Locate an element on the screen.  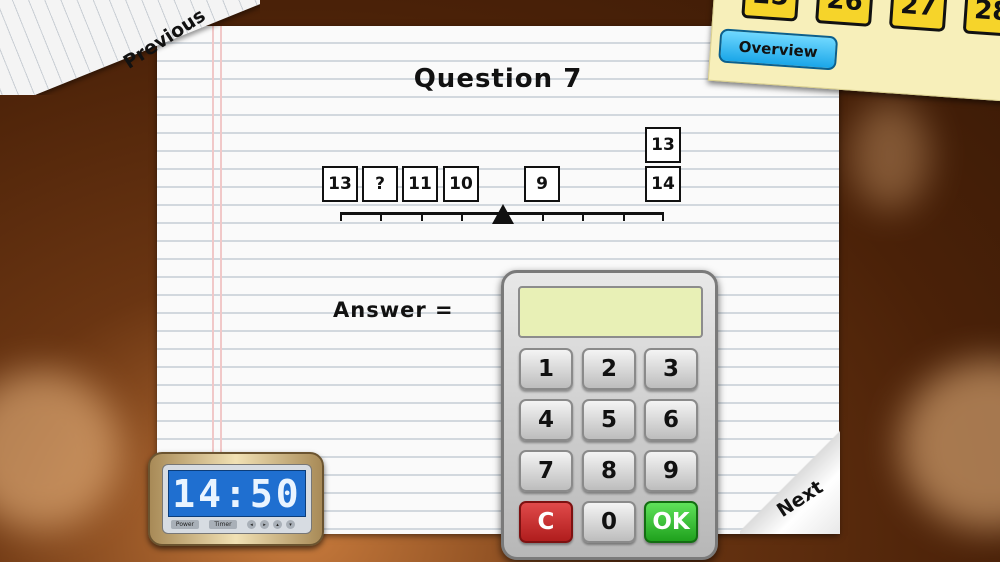
question-number-26: 26 is located at coordinates (844, 13).